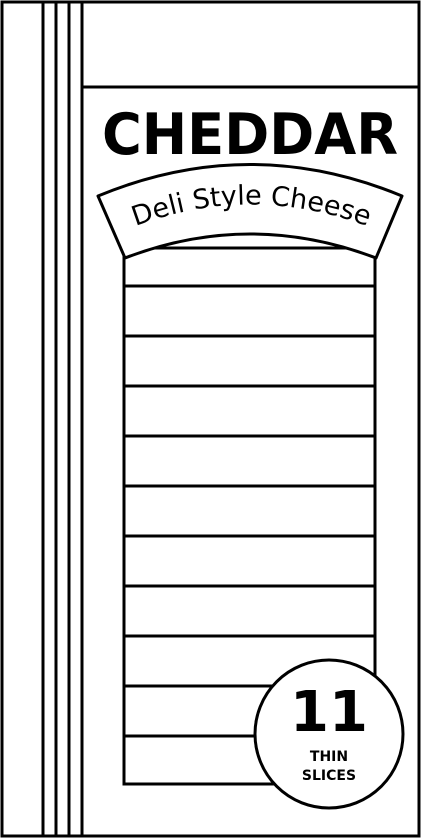 The width and height of the screenshot is (422, 838). Describe the element at coordinates (329, 757) in the screenshot. I see `badge-line1: THIN` at that location.